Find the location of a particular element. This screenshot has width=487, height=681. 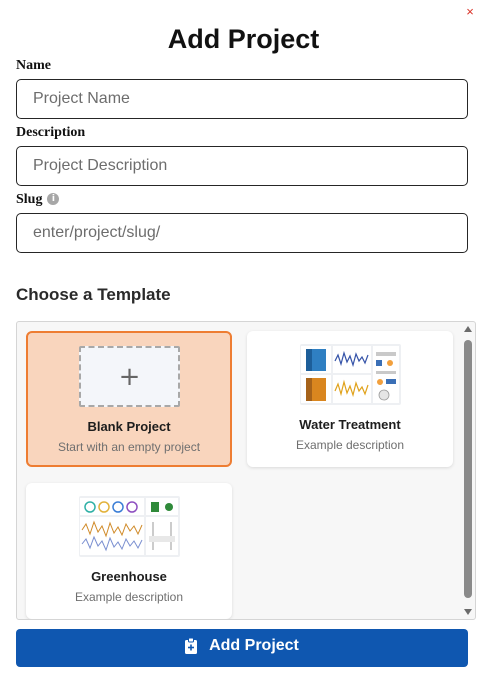

scrollbar-thumb is located at coordinates (468, 469).